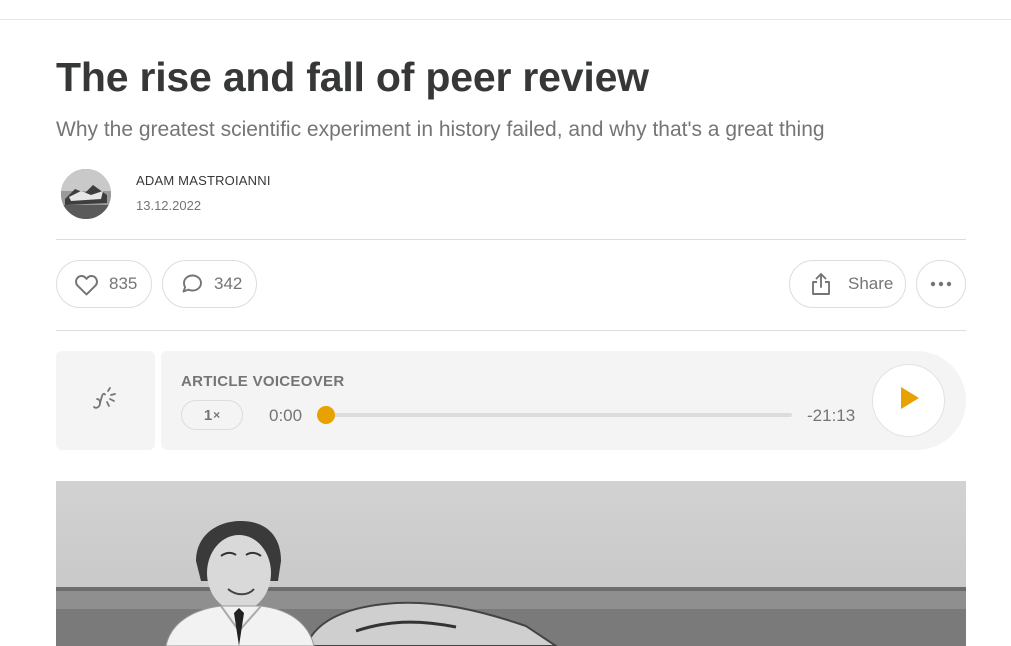 This screenshot has height=646, width=1011. I want to click on like-count: 835, so click(123, 283).